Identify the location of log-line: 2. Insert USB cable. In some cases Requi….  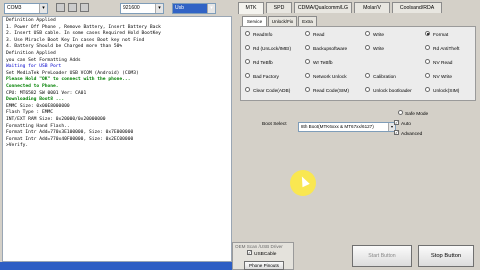
(83, 34).